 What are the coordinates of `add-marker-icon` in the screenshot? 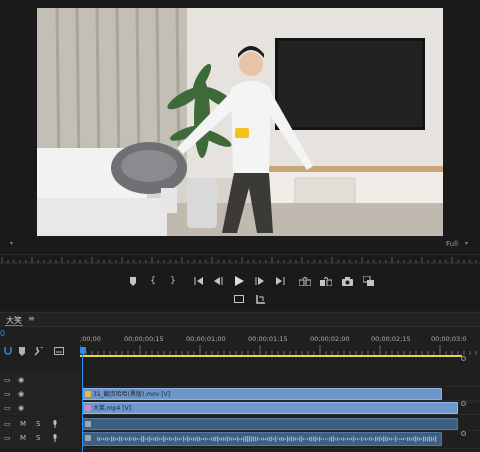 It's located at (22, 352).